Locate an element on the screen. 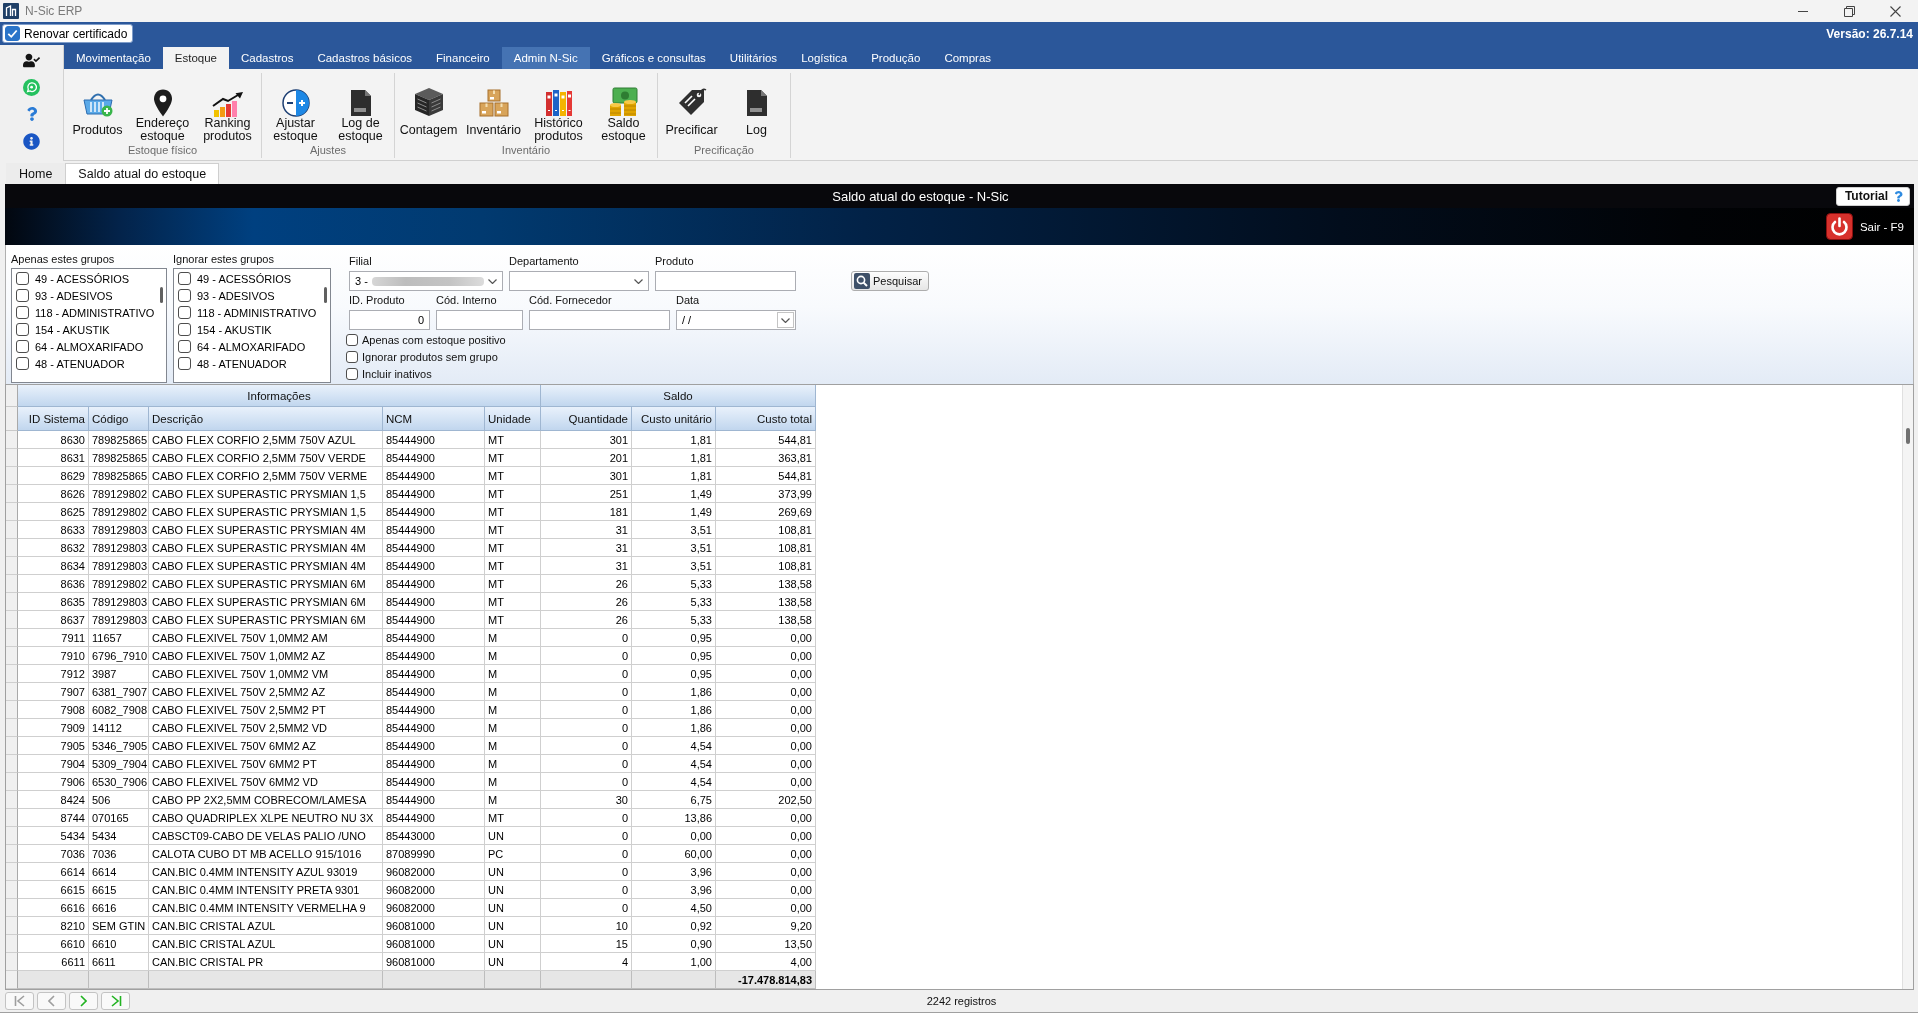 The image size is (1918, 1013). chat-icon is located at coordinates (31, 87).